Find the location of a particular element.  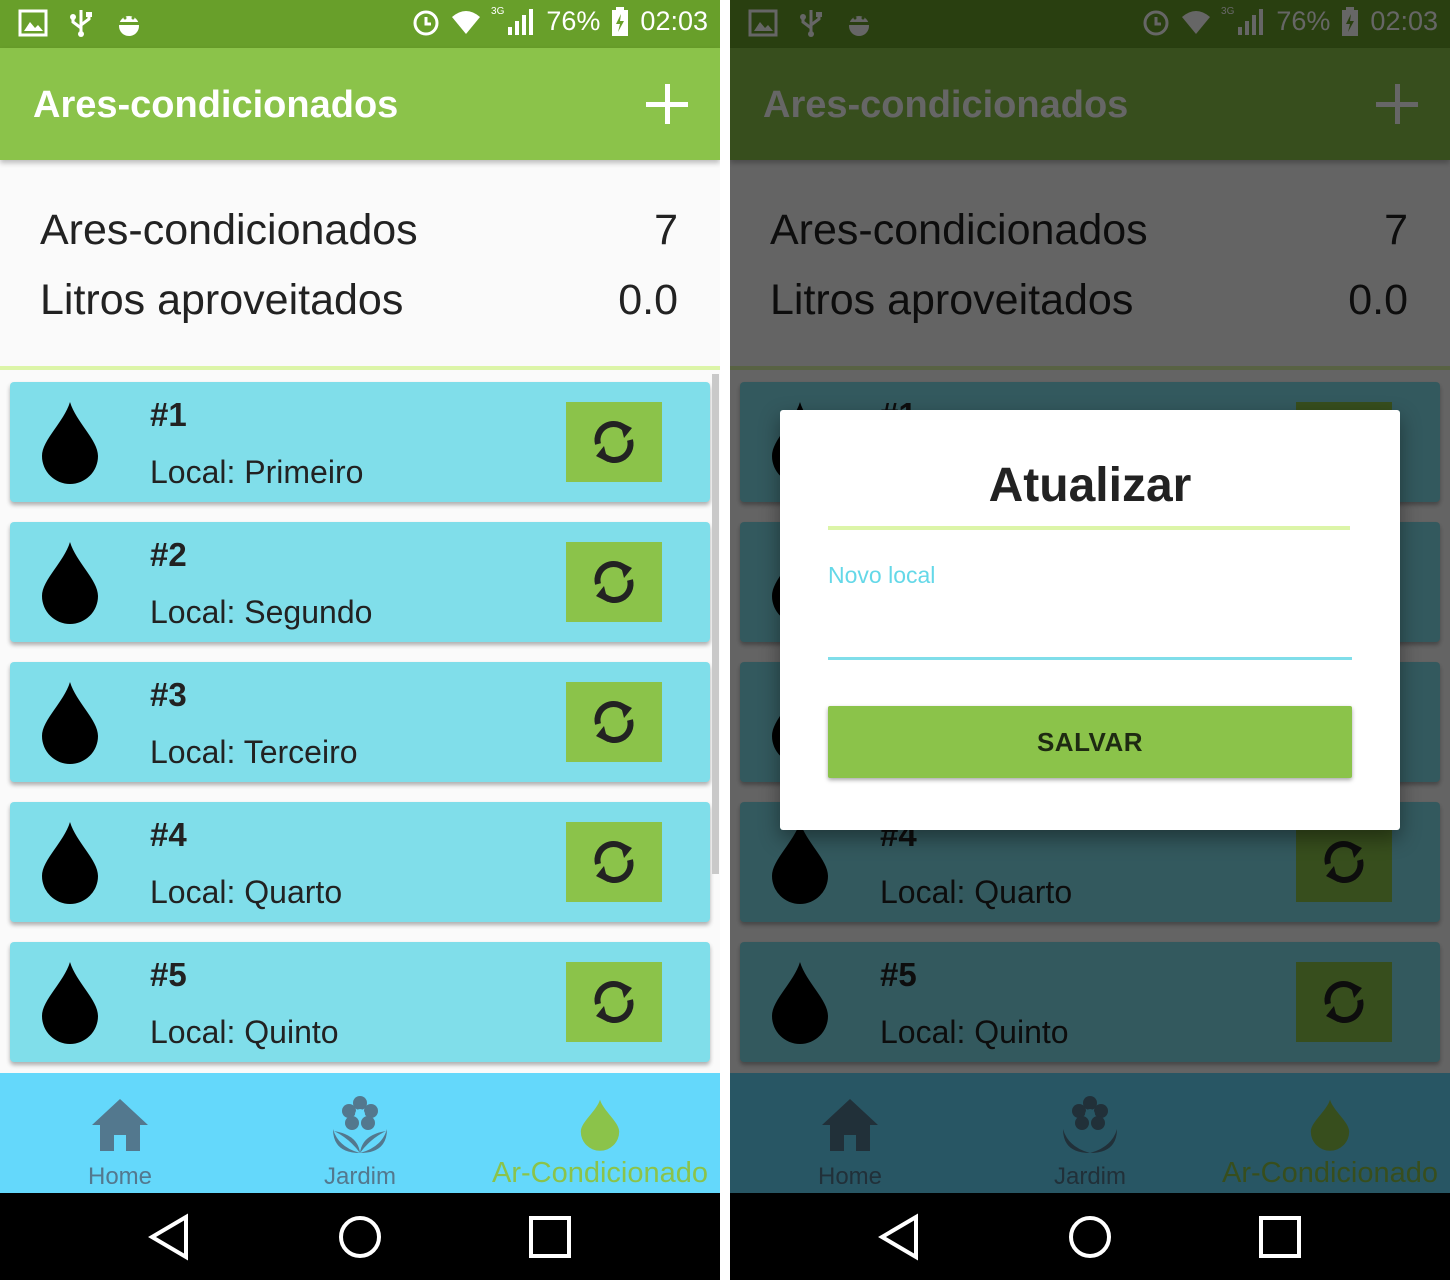

network-type: 3G is located at coordinates (498, 11).